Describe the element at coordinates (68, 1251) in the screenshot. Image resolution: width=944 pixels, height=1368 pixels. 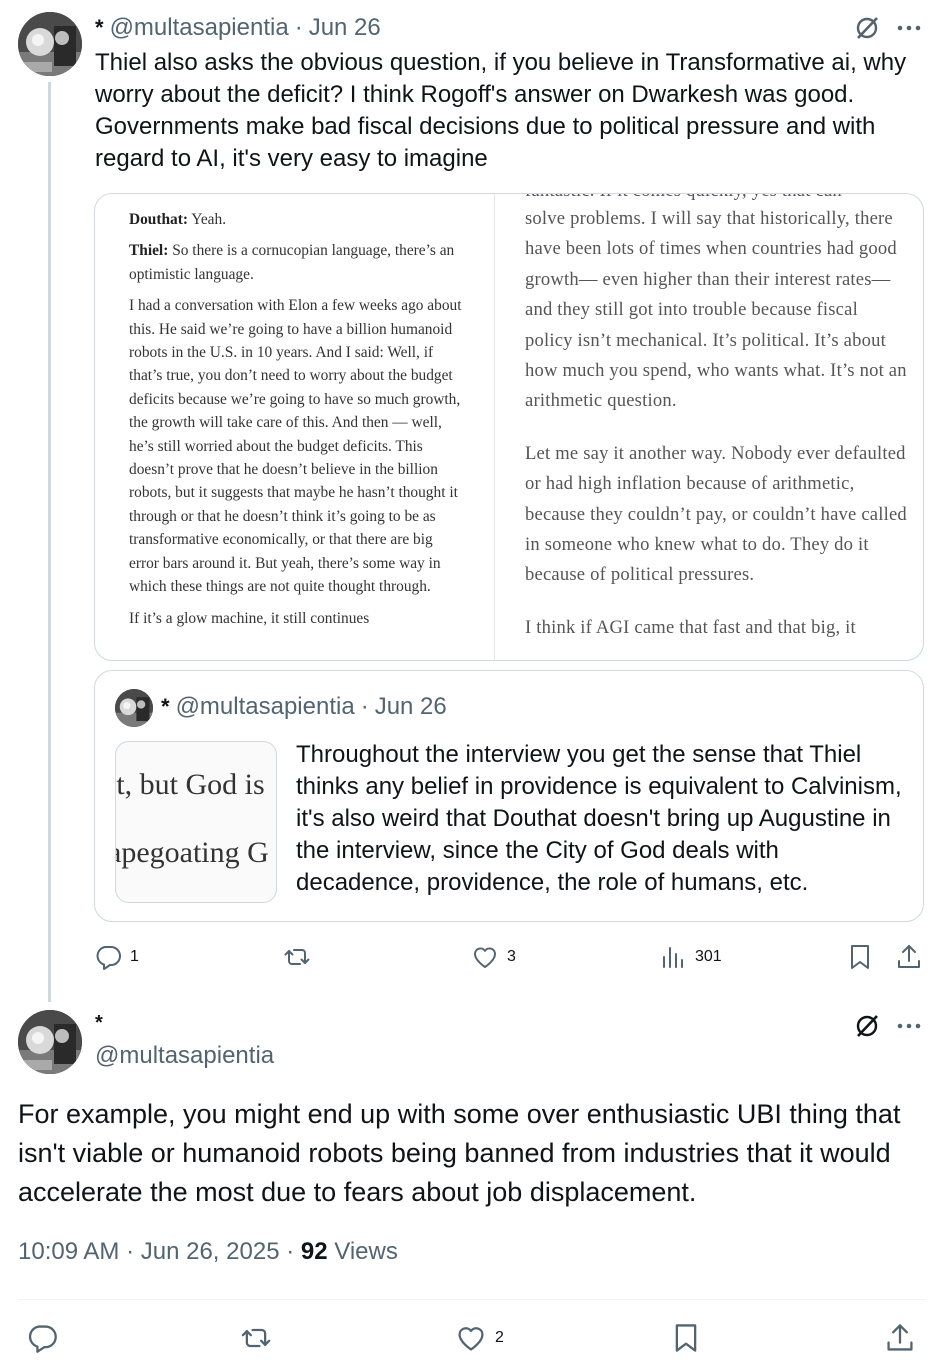
I see `tweet-time: 10:09 AM` at that location.